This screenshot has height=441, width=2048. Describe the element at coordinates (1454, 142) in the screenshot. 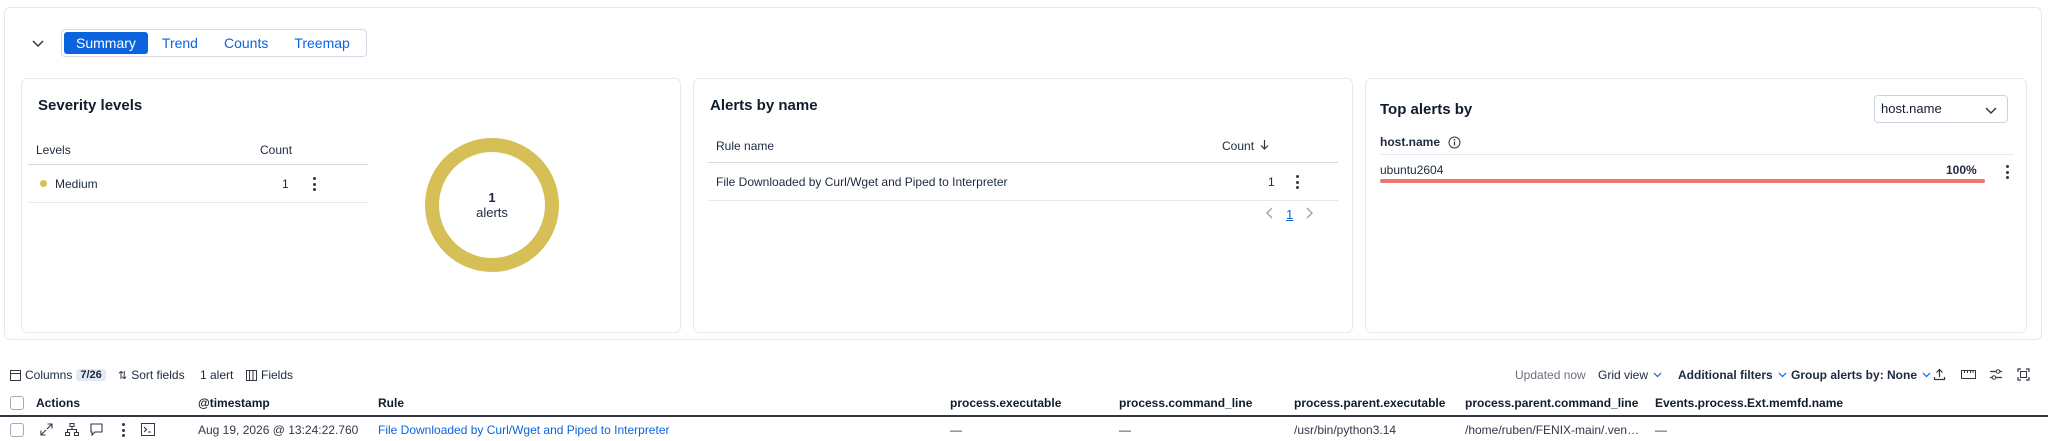

I see `info-icon` at that location.